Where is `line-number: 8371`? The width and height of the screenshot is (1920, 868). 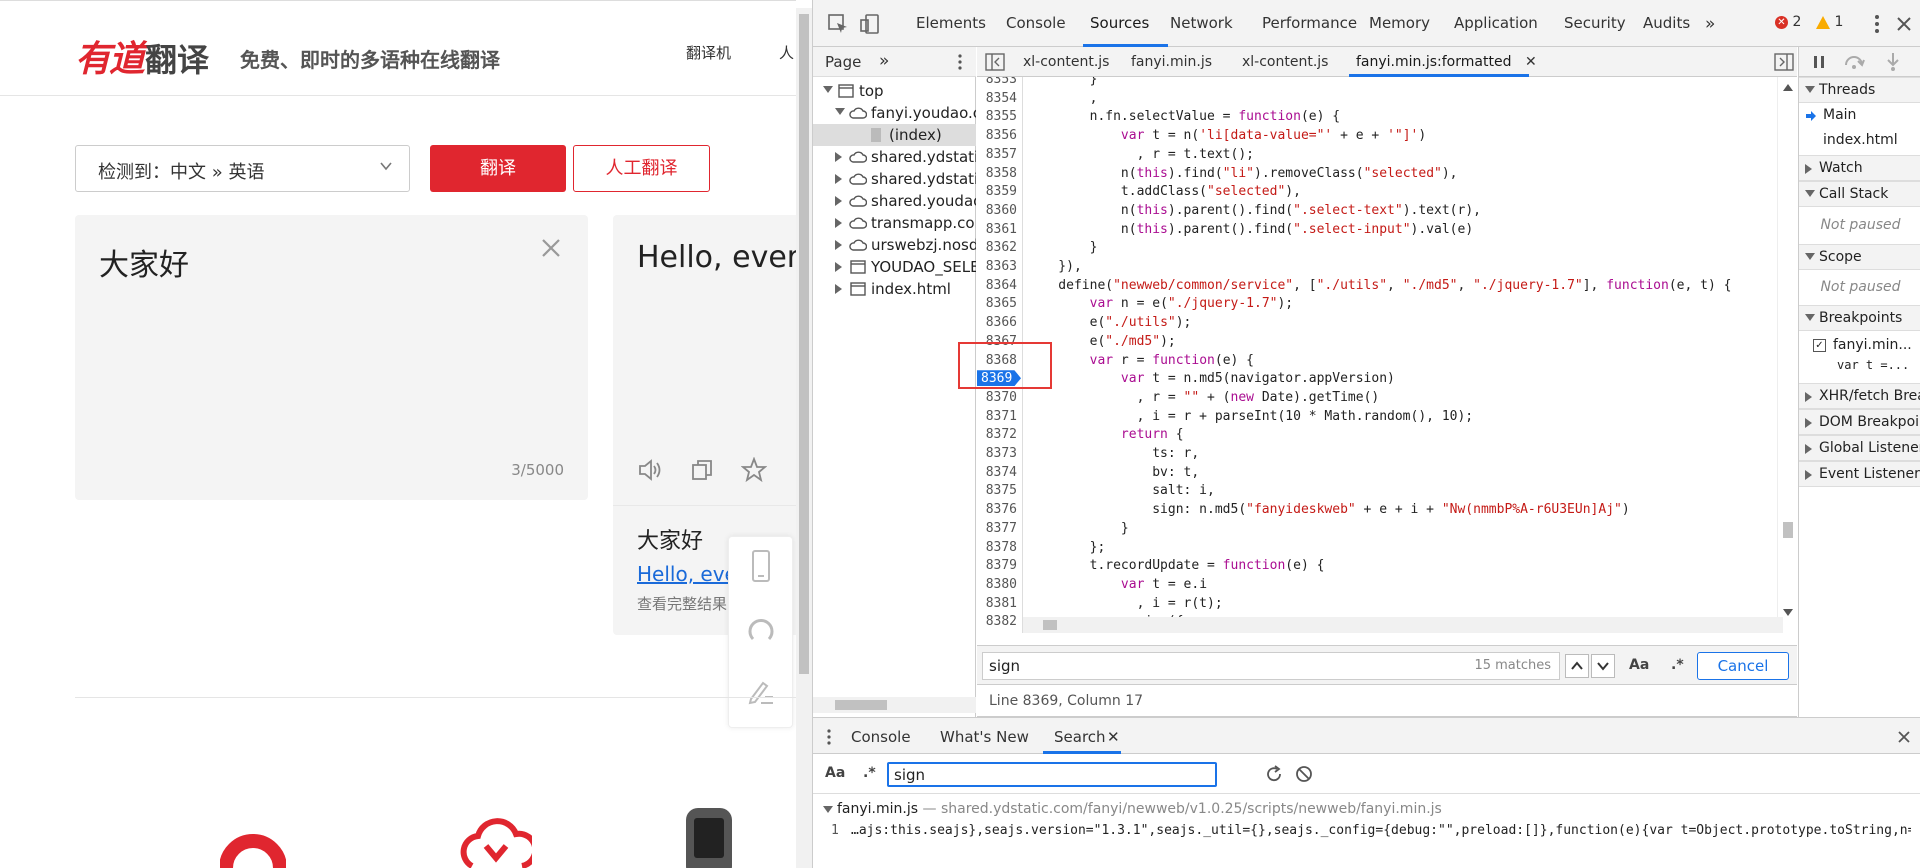
line-number: 8371 is located at coordinates (997, 417).